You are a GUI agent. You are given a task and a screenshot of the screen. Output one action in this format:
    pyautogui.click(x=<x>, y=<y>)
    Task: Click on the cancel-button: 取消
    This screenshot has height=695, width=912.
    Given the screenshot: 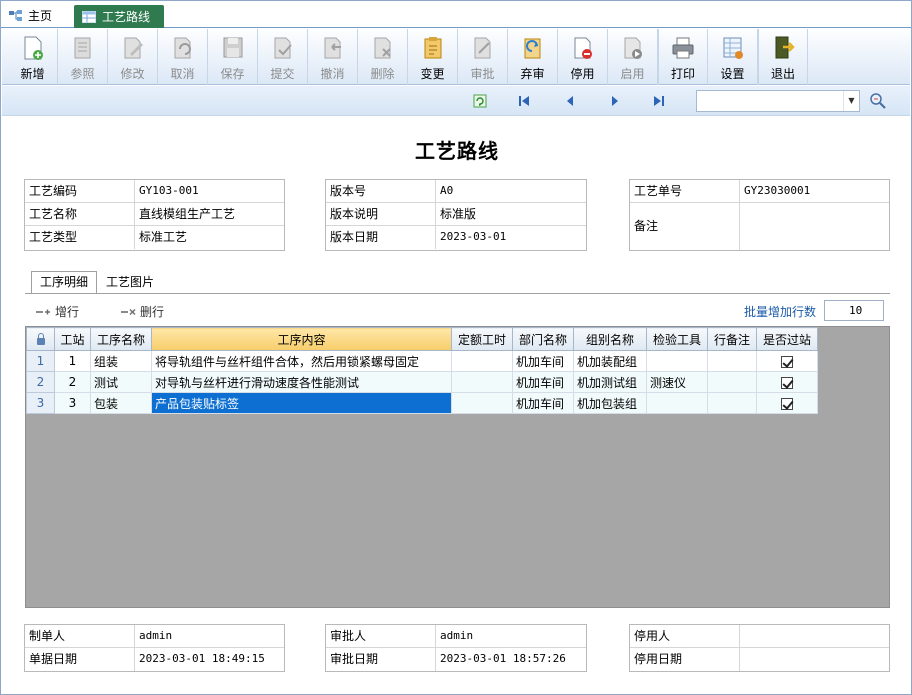 What is the action you would take?
    pyautogui.click(x=183, y=57)
    